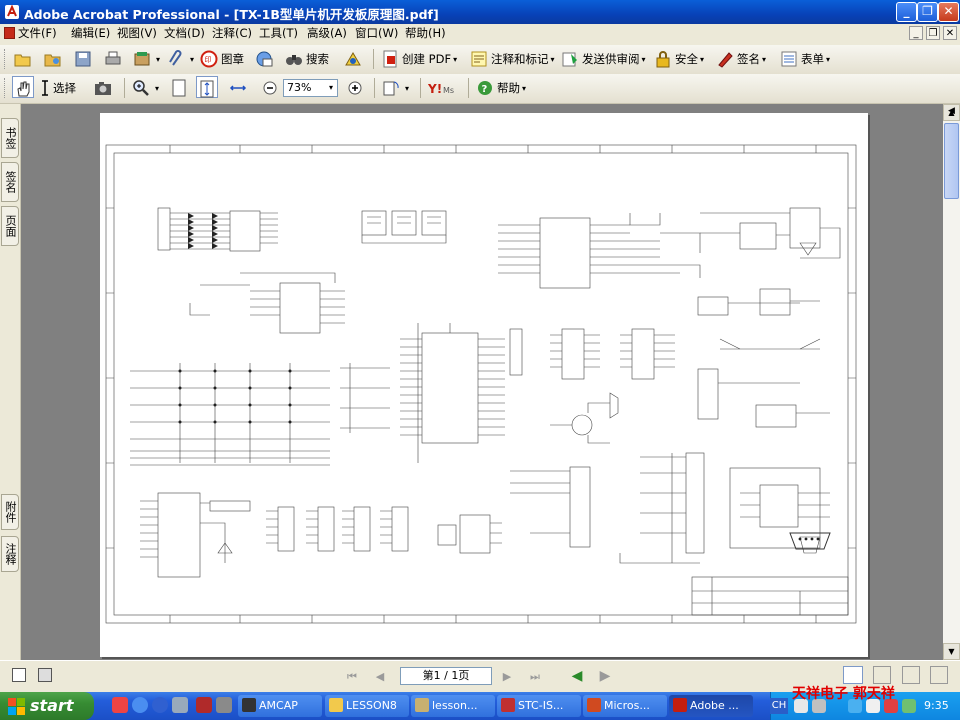  What do you see at coordinates (508, 705) in the screenshot?
I see `stc-isp-icon` at bounding box center [508, 705].